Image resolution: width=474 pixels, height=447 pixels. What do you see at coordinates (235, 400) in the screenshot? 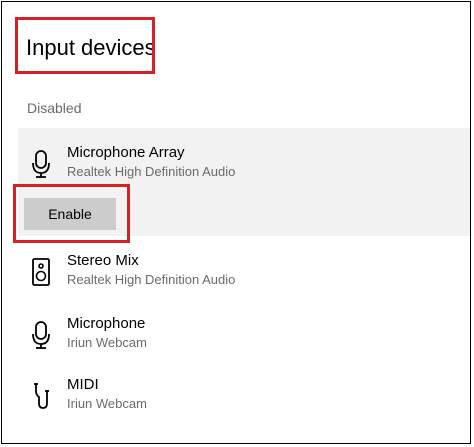
I see `device-item-midi: MIDI Iriun Webcam` at bounding box center [235, 400].